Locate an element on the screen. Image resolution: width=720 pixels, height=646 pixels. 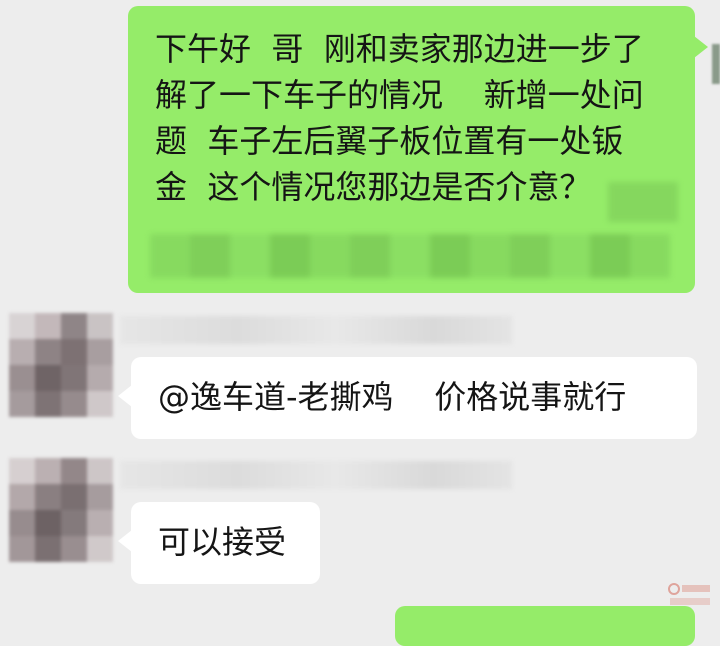
incoming-message-bubble: @逸车道-老撕鸡 价格说事就行 is located at coordinates (414, 398).